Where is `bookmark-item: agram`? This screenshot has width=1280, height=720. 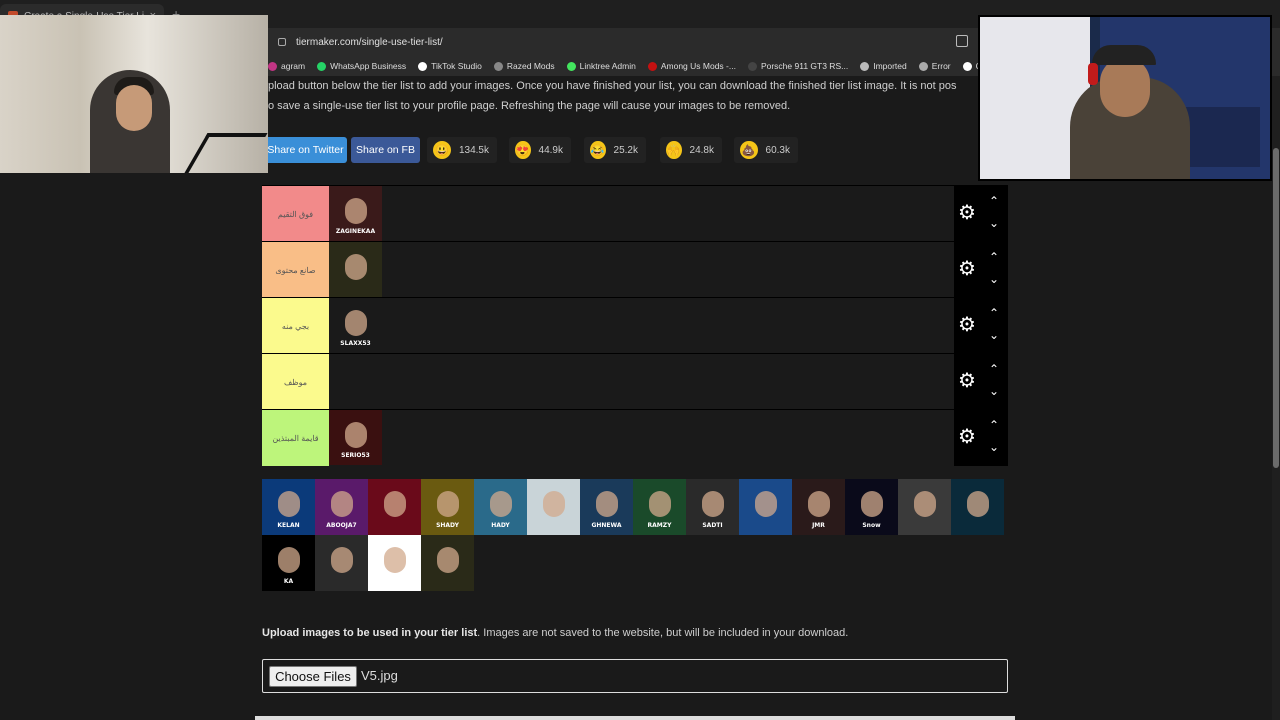
bookmark-item: agram is located at coordinates (286, 66).